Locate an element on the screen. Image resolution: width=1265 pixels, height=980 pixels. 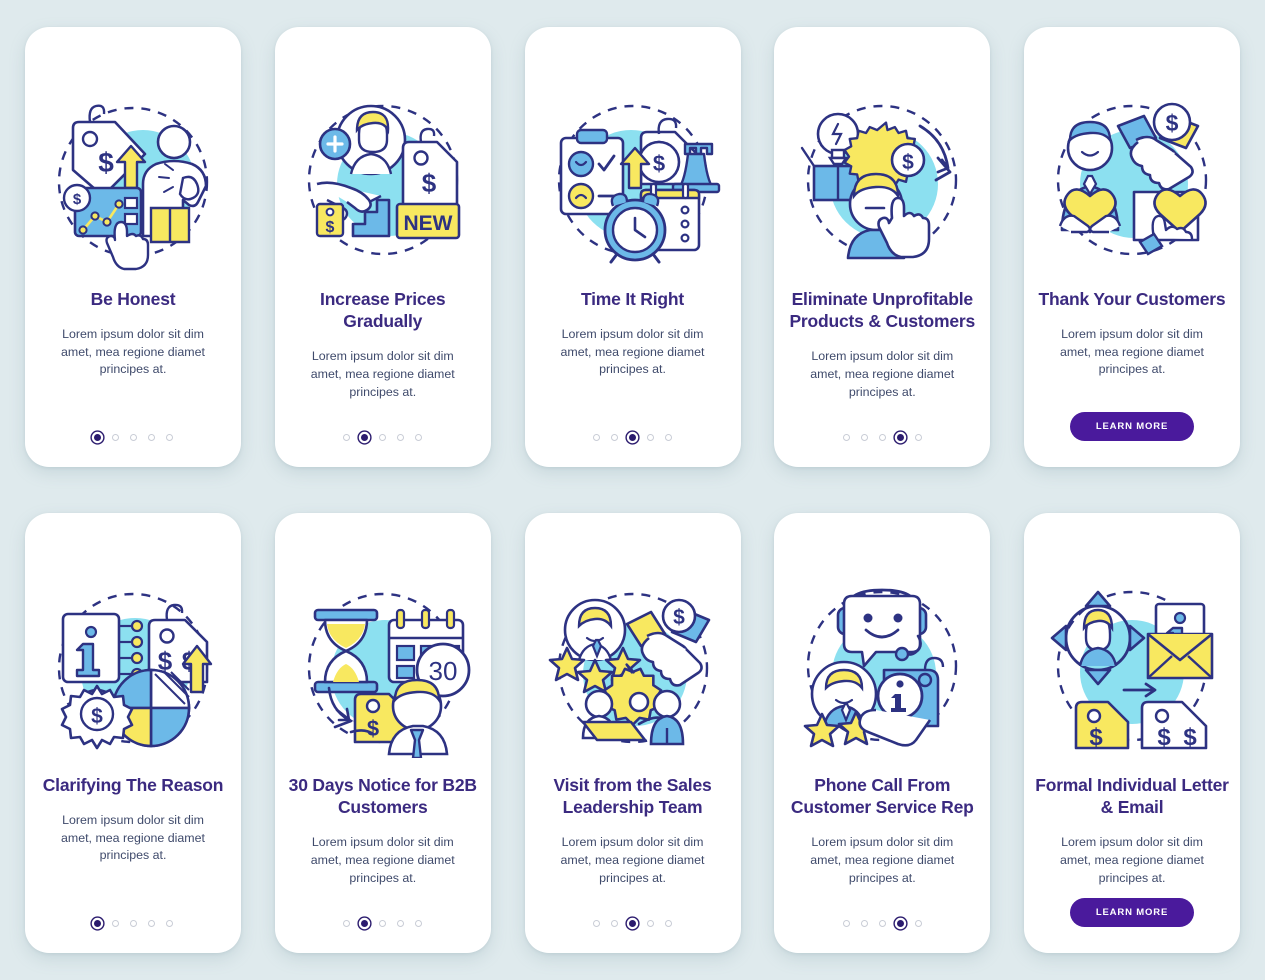
card-title: Clarifying The Reason is located at coordinates (133, 785).